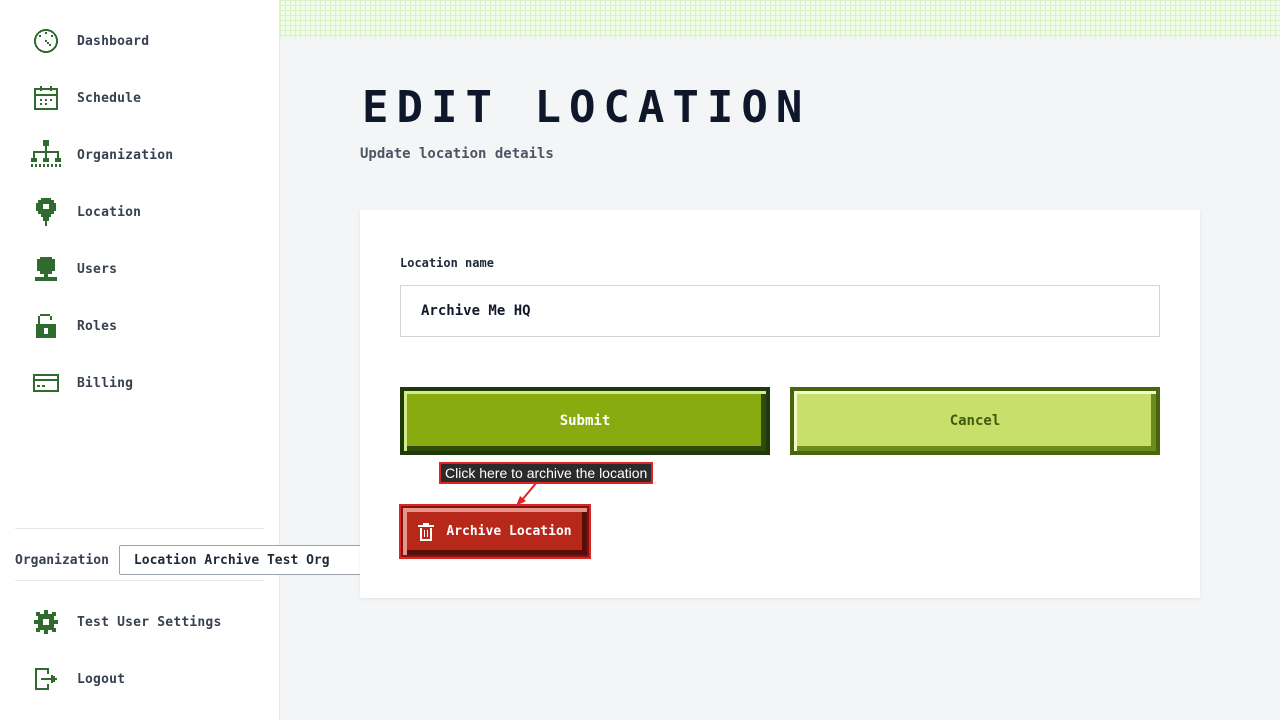 This screenshot has height=720, width=1280. I want to click on trash-icon, so click(426, 531).